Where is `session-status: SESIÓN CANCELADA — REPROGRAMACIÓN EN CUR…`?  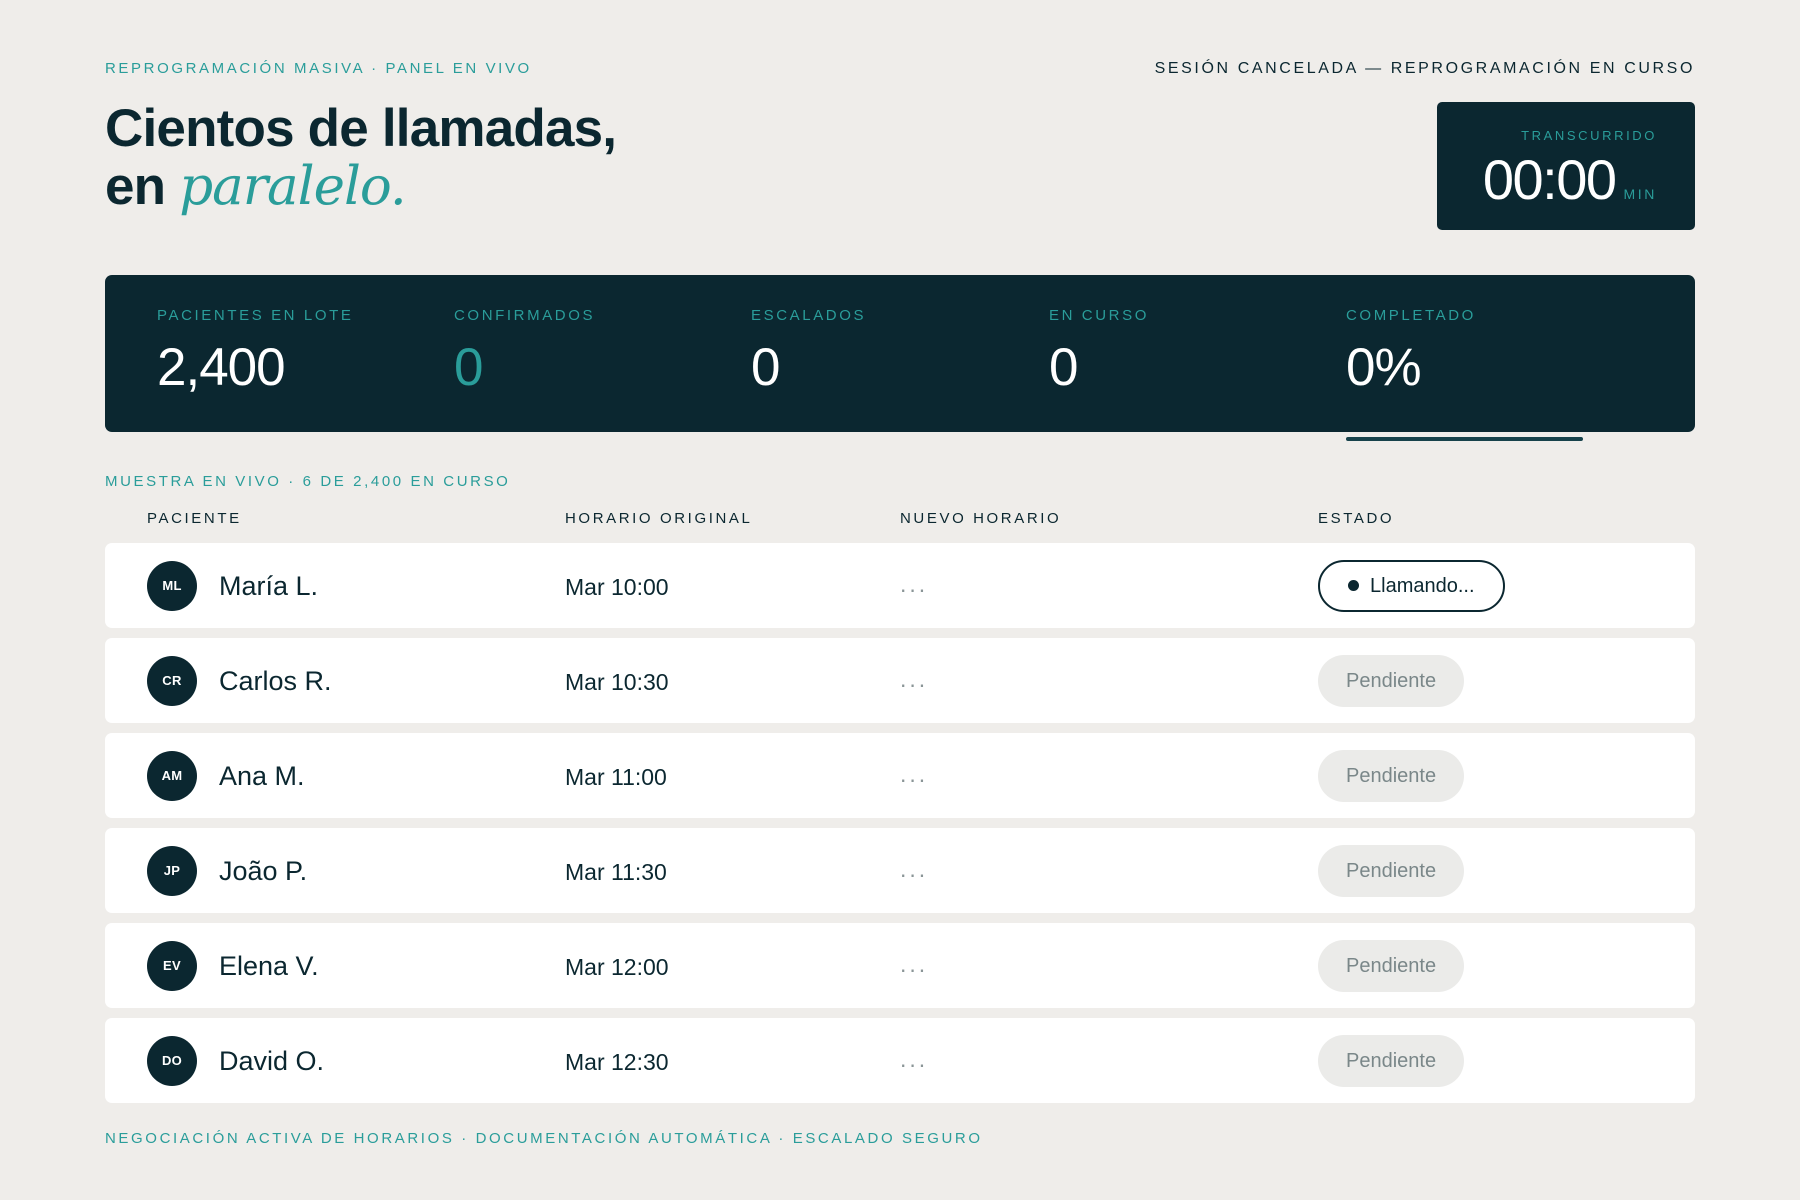 session-status: SESIÓN CANCELADA — REPROGRAMACIÓN EN CUR… is located at coordinates (1424, 68).